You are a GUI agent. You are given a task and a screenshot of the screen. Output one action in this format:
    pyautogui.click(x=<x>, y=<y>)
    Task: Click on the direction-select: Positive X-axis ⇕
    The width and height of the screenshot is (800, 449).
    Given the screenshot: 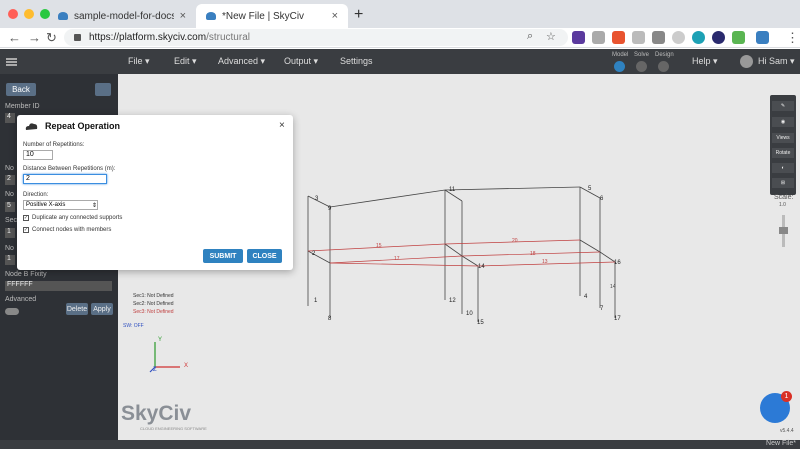 What is the action you would take?
    pyautogui.click(x=60, y=205)
    